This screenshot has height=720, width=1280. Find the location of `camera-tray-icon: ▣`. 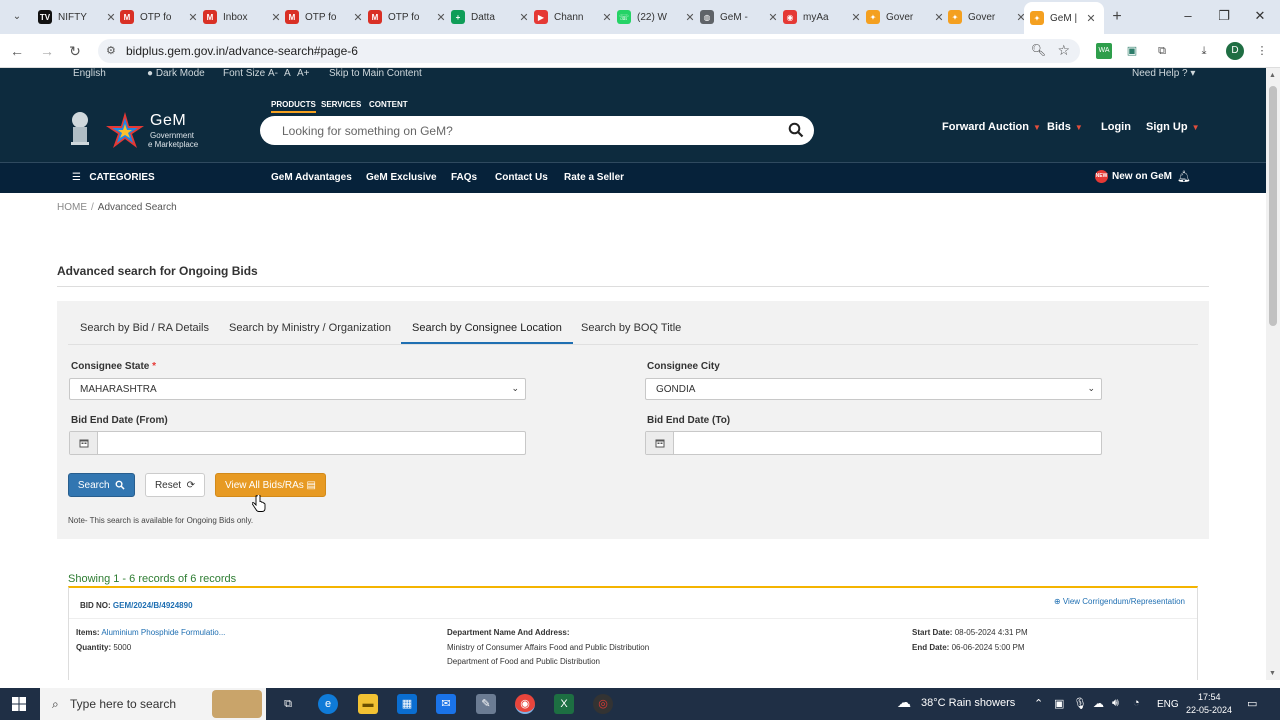

camera-tray-icon: ▣ is located at coordinates (1059, 703).